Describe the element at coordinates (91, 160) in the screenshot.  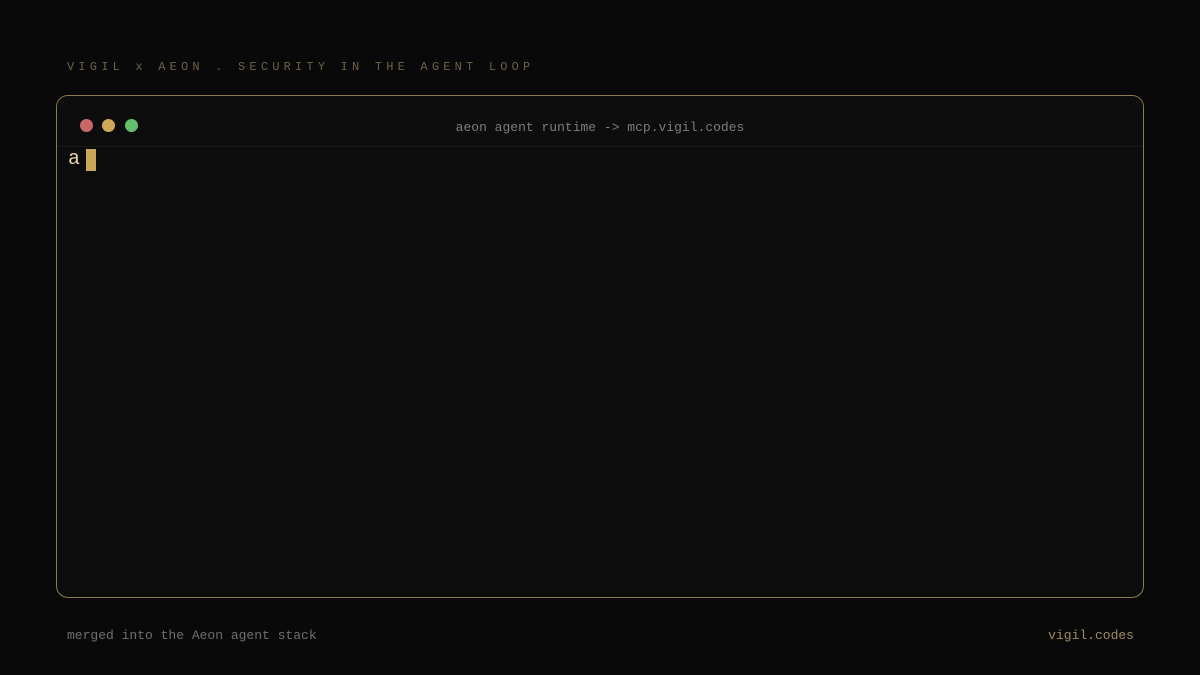
I see `terminal-cursor` at that location.